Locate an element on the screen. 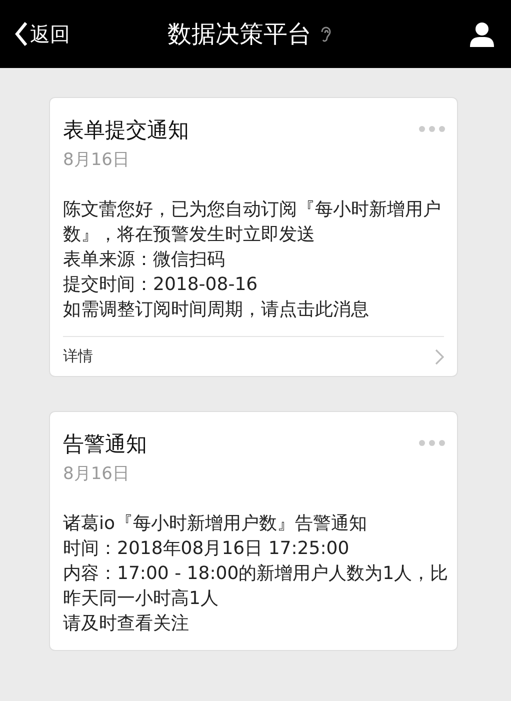 This screenshot has width=511, height=701. back-icon is located at coordinates (21, 34).